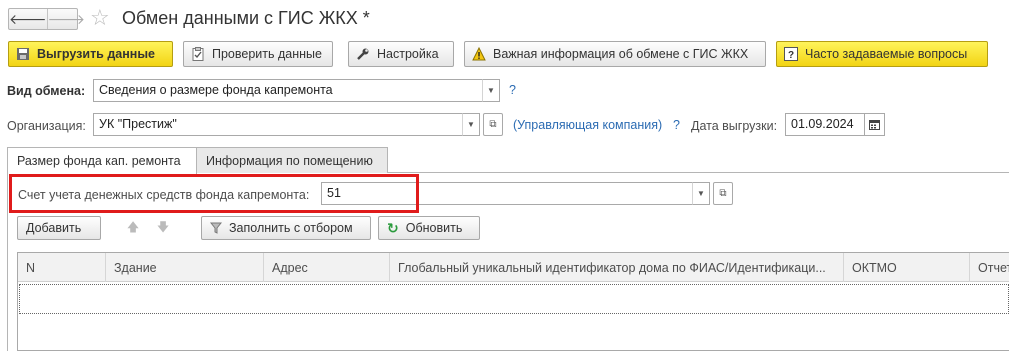 This screenshot has height=351, width=1009. What do you see at coordinates (185, 267) in the screenshot?
I see `column-header-building: Здание` at bounding box center [185, 267].